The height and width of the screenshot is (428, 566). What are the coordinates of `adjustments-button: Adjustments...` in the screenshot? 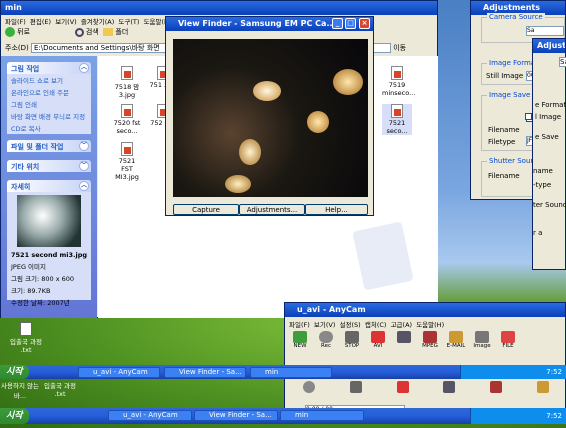 It's located at (272, 209).